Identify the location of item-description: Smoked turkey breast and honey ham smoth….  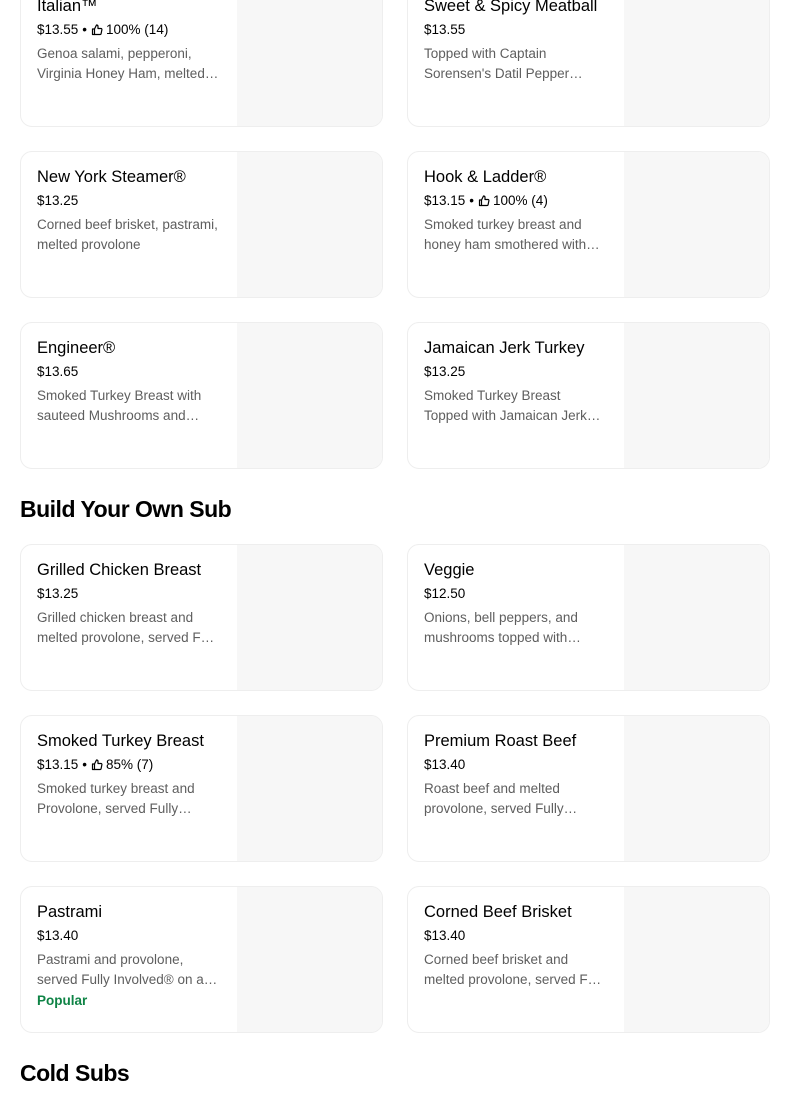
(505, 234).